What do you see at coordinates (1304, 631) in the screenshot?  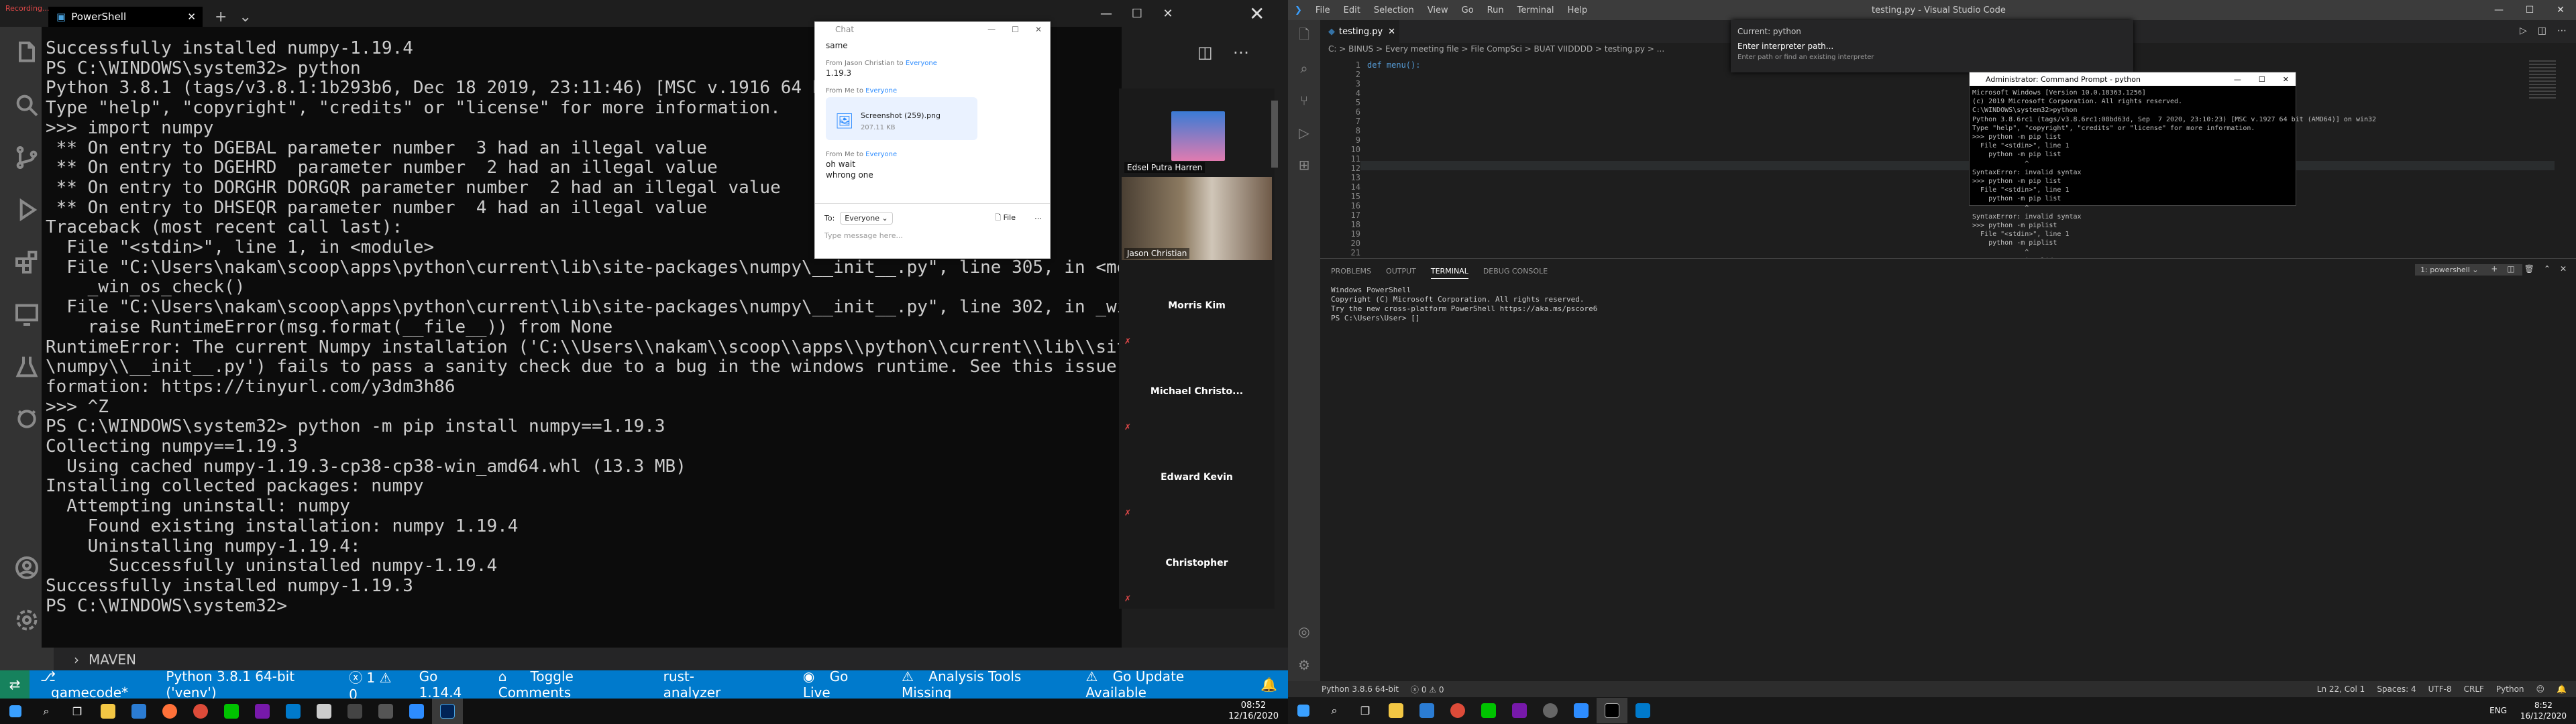 I see `accounts-icon: ◎` at bounding box center [1304, 631].